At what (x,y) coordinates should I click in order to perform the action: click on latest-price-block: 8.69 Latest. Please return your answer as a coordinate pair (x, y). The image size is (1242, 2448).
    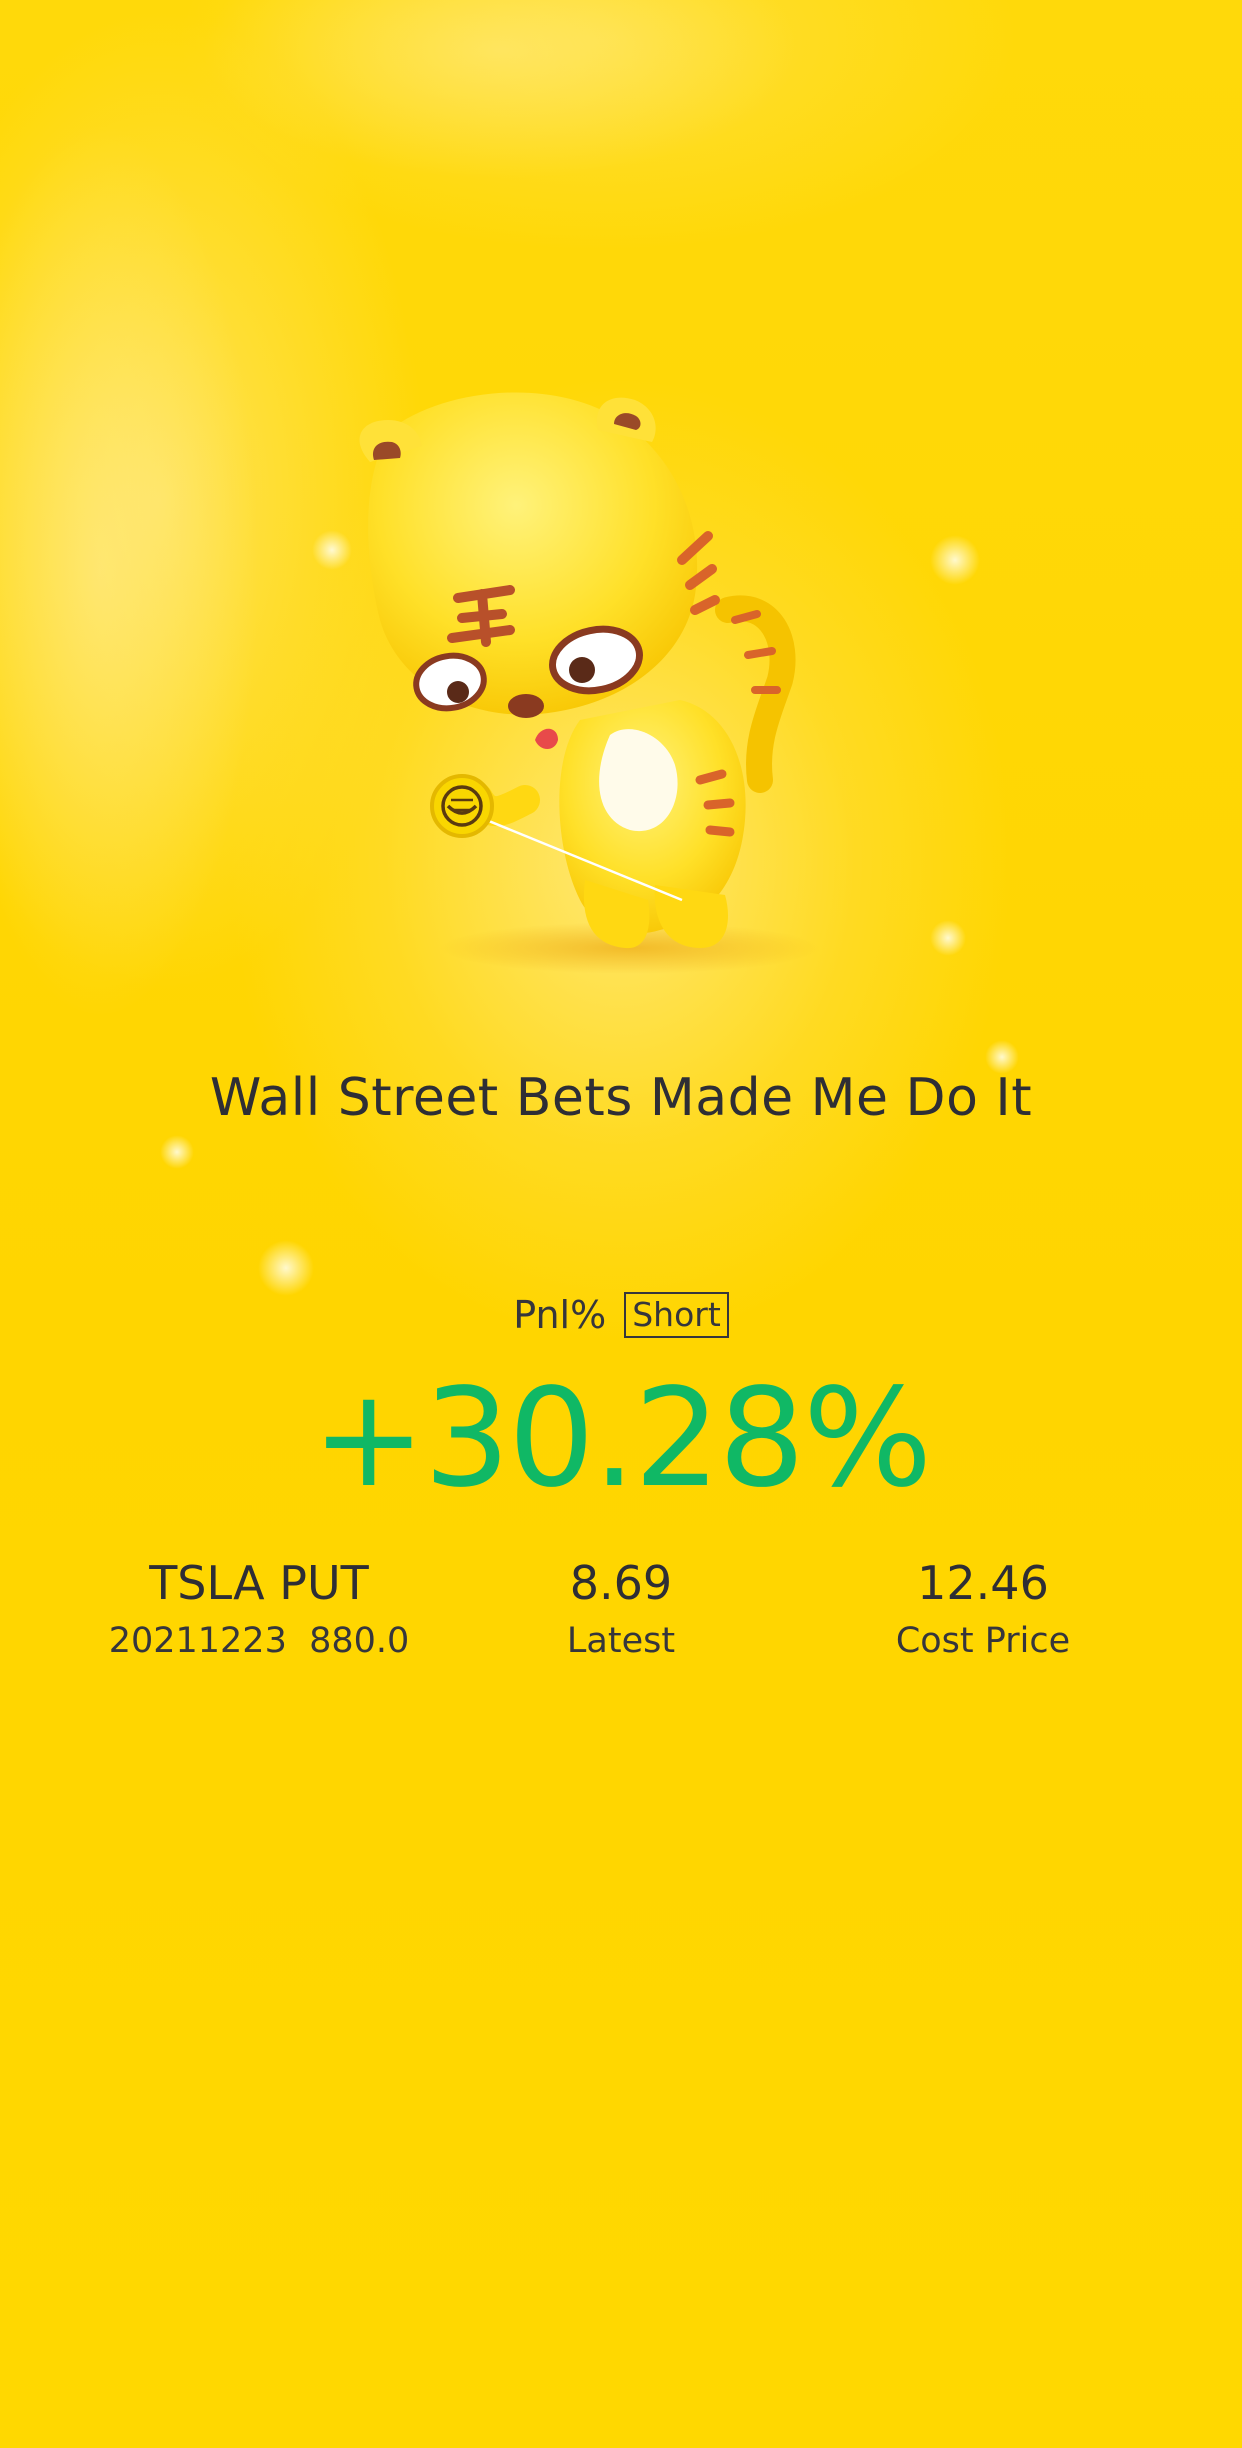
    Looking at the image, I should click on (621, 1611).